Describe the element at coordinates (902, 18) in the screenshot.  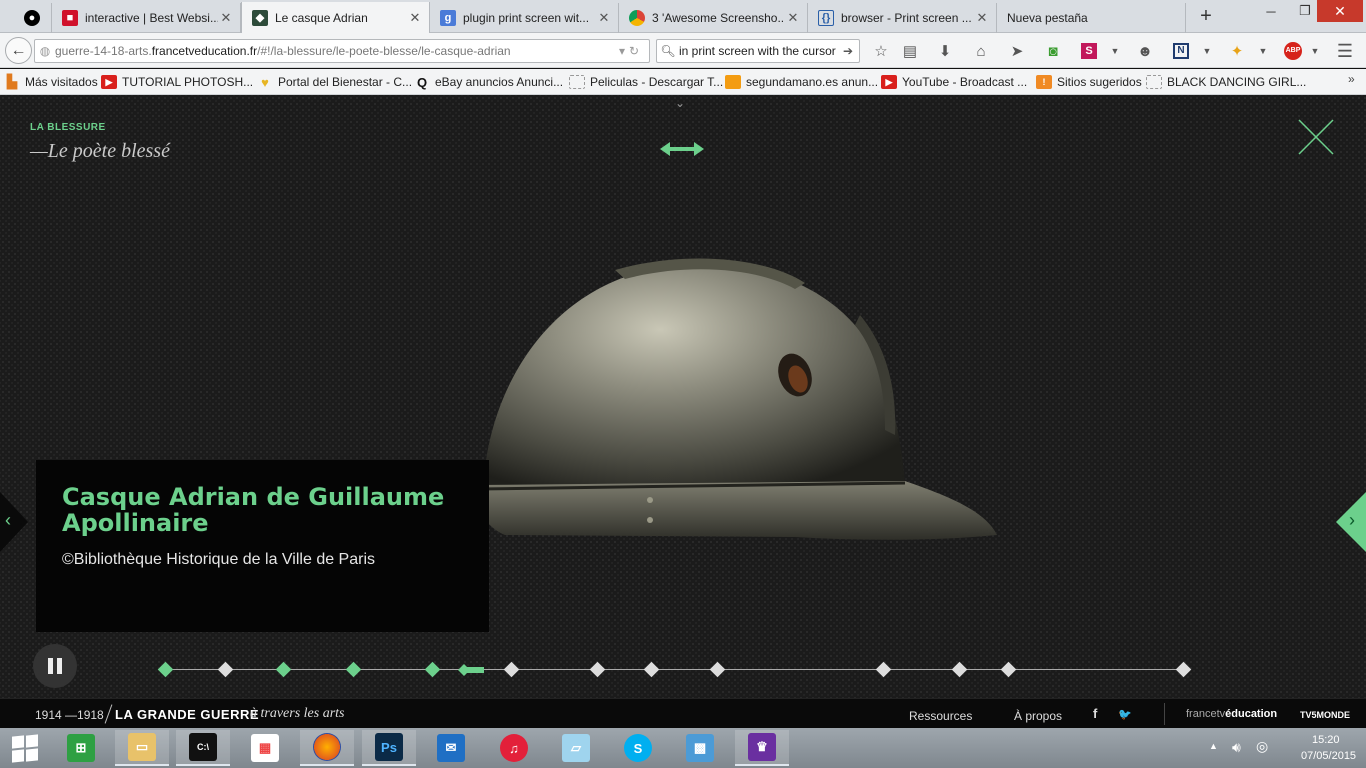
I see `tab-browser-print-screen: {} browser - Print screen ... ✕` at that location.